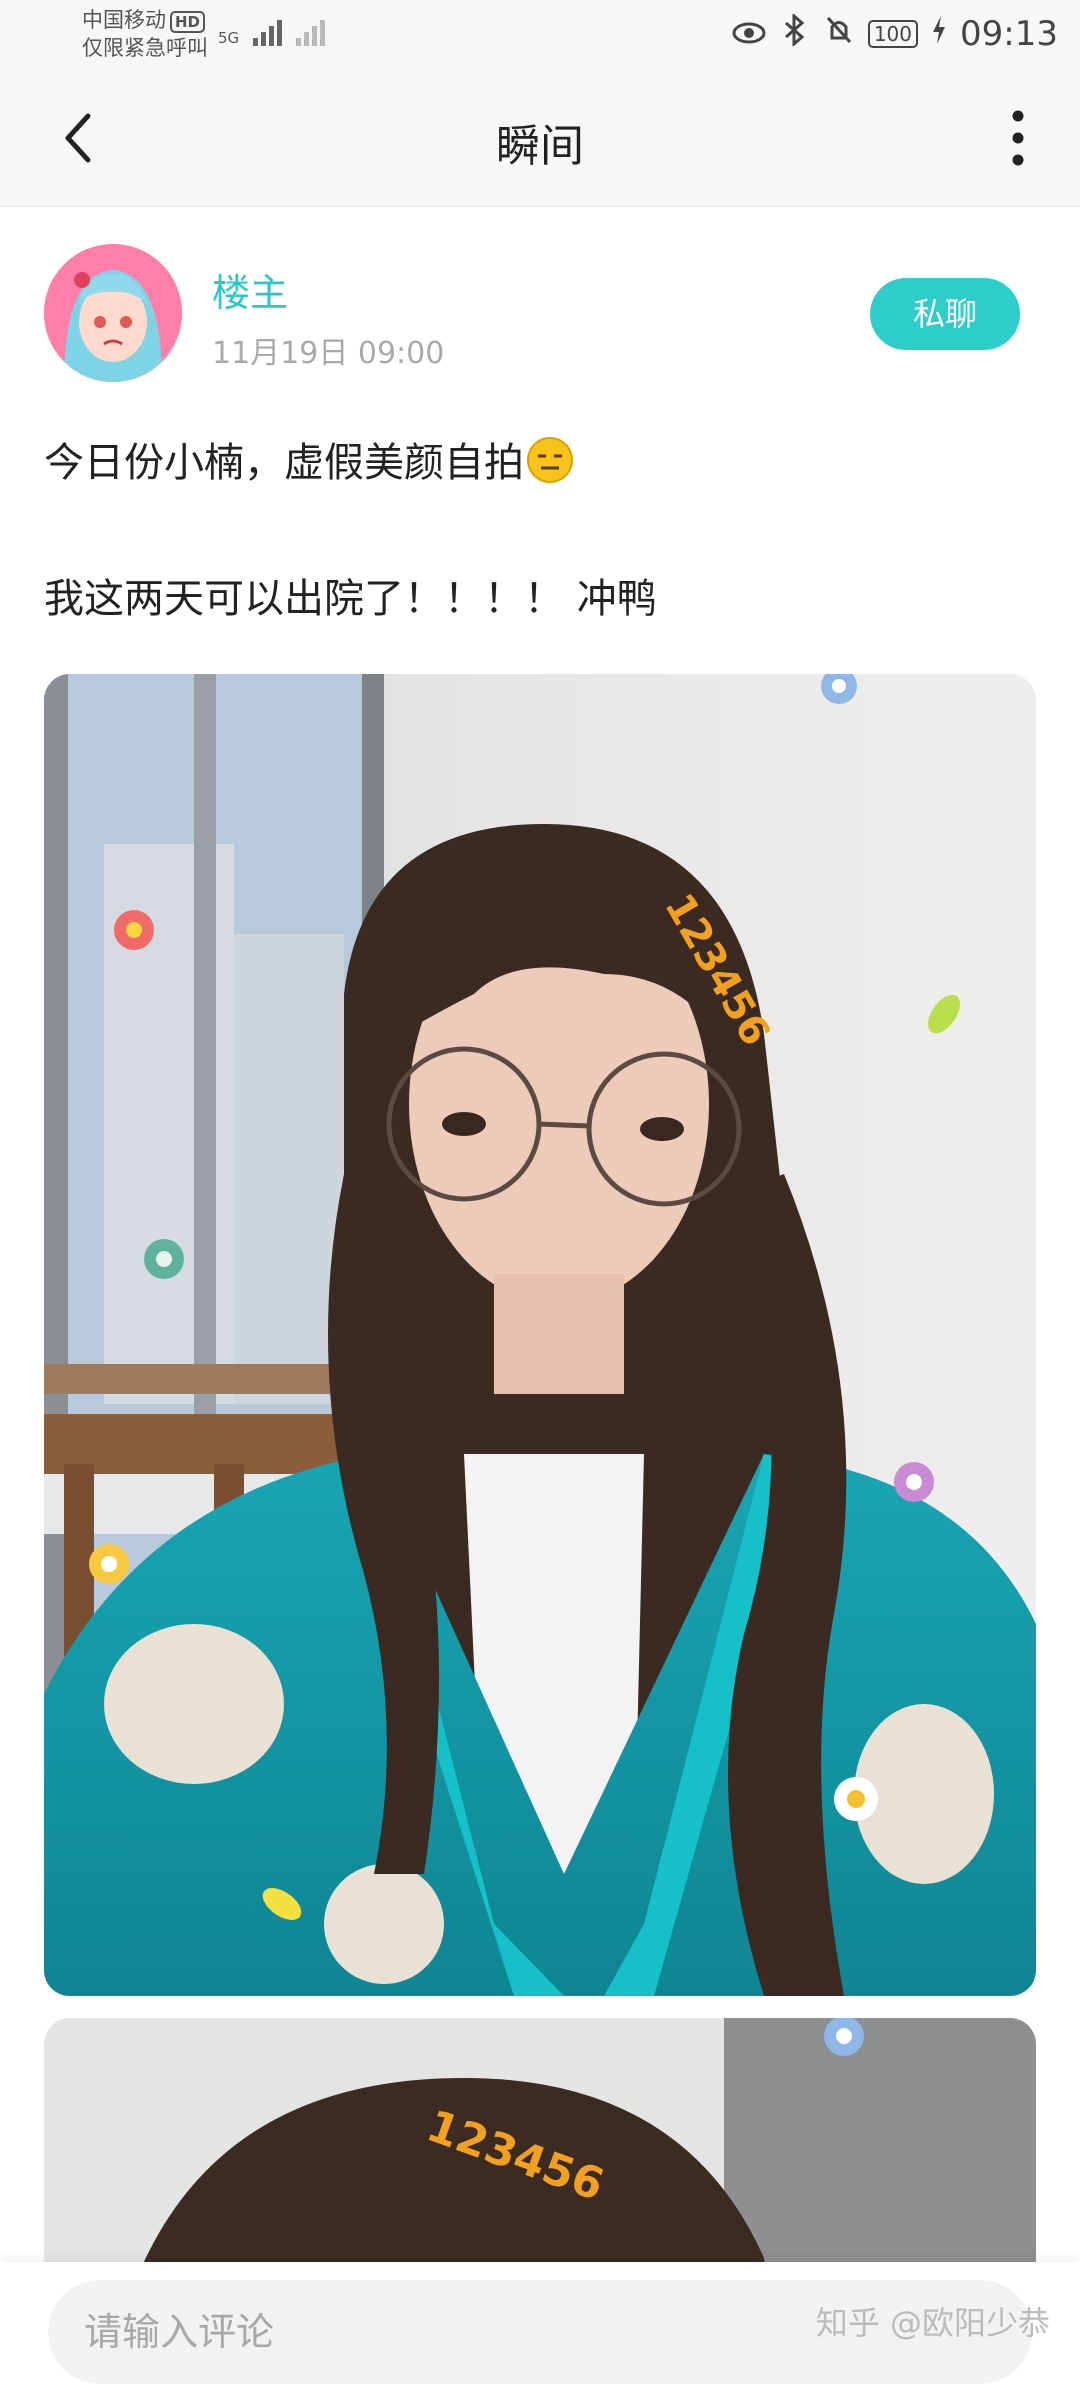  What do you see at coordinates (268, 33) in the screenshot?
I see `signal-icon` at bounding box center [268, 33].